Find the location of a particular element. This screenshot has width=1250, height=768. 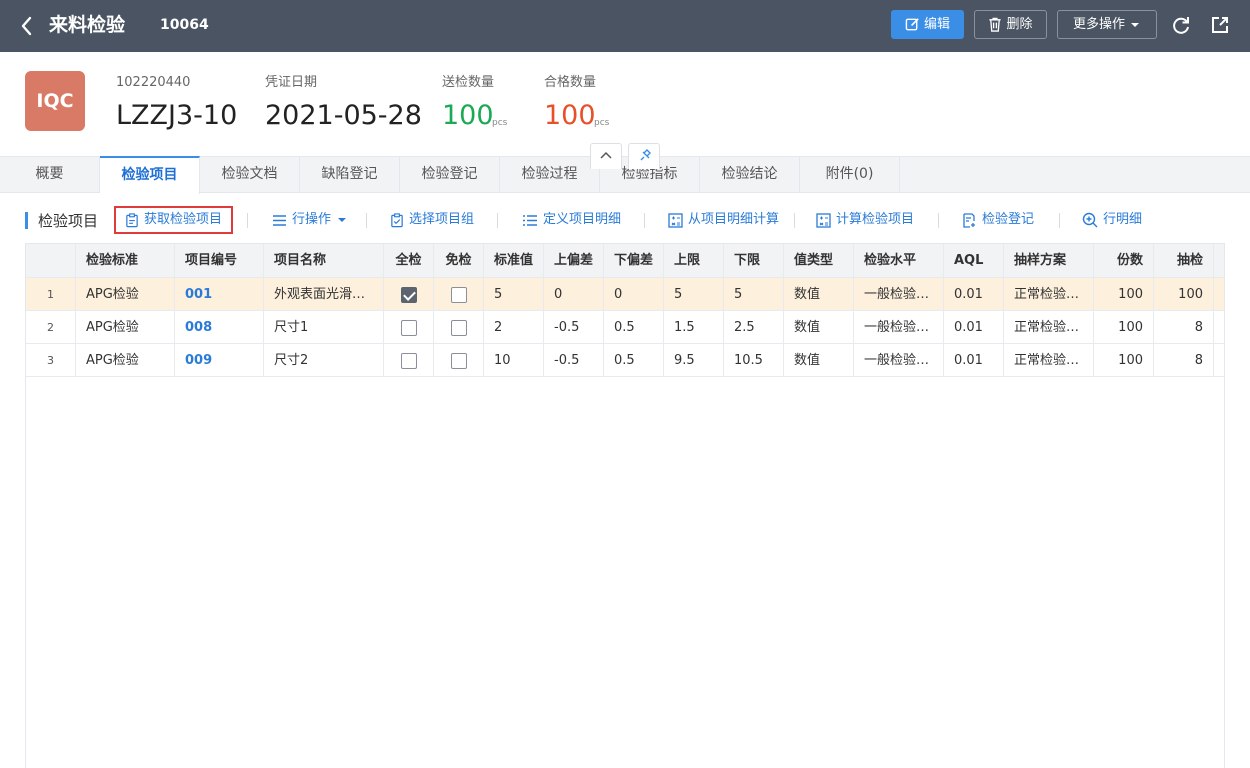

cell-standard: APG检验 is located at coordinates (125, 360).